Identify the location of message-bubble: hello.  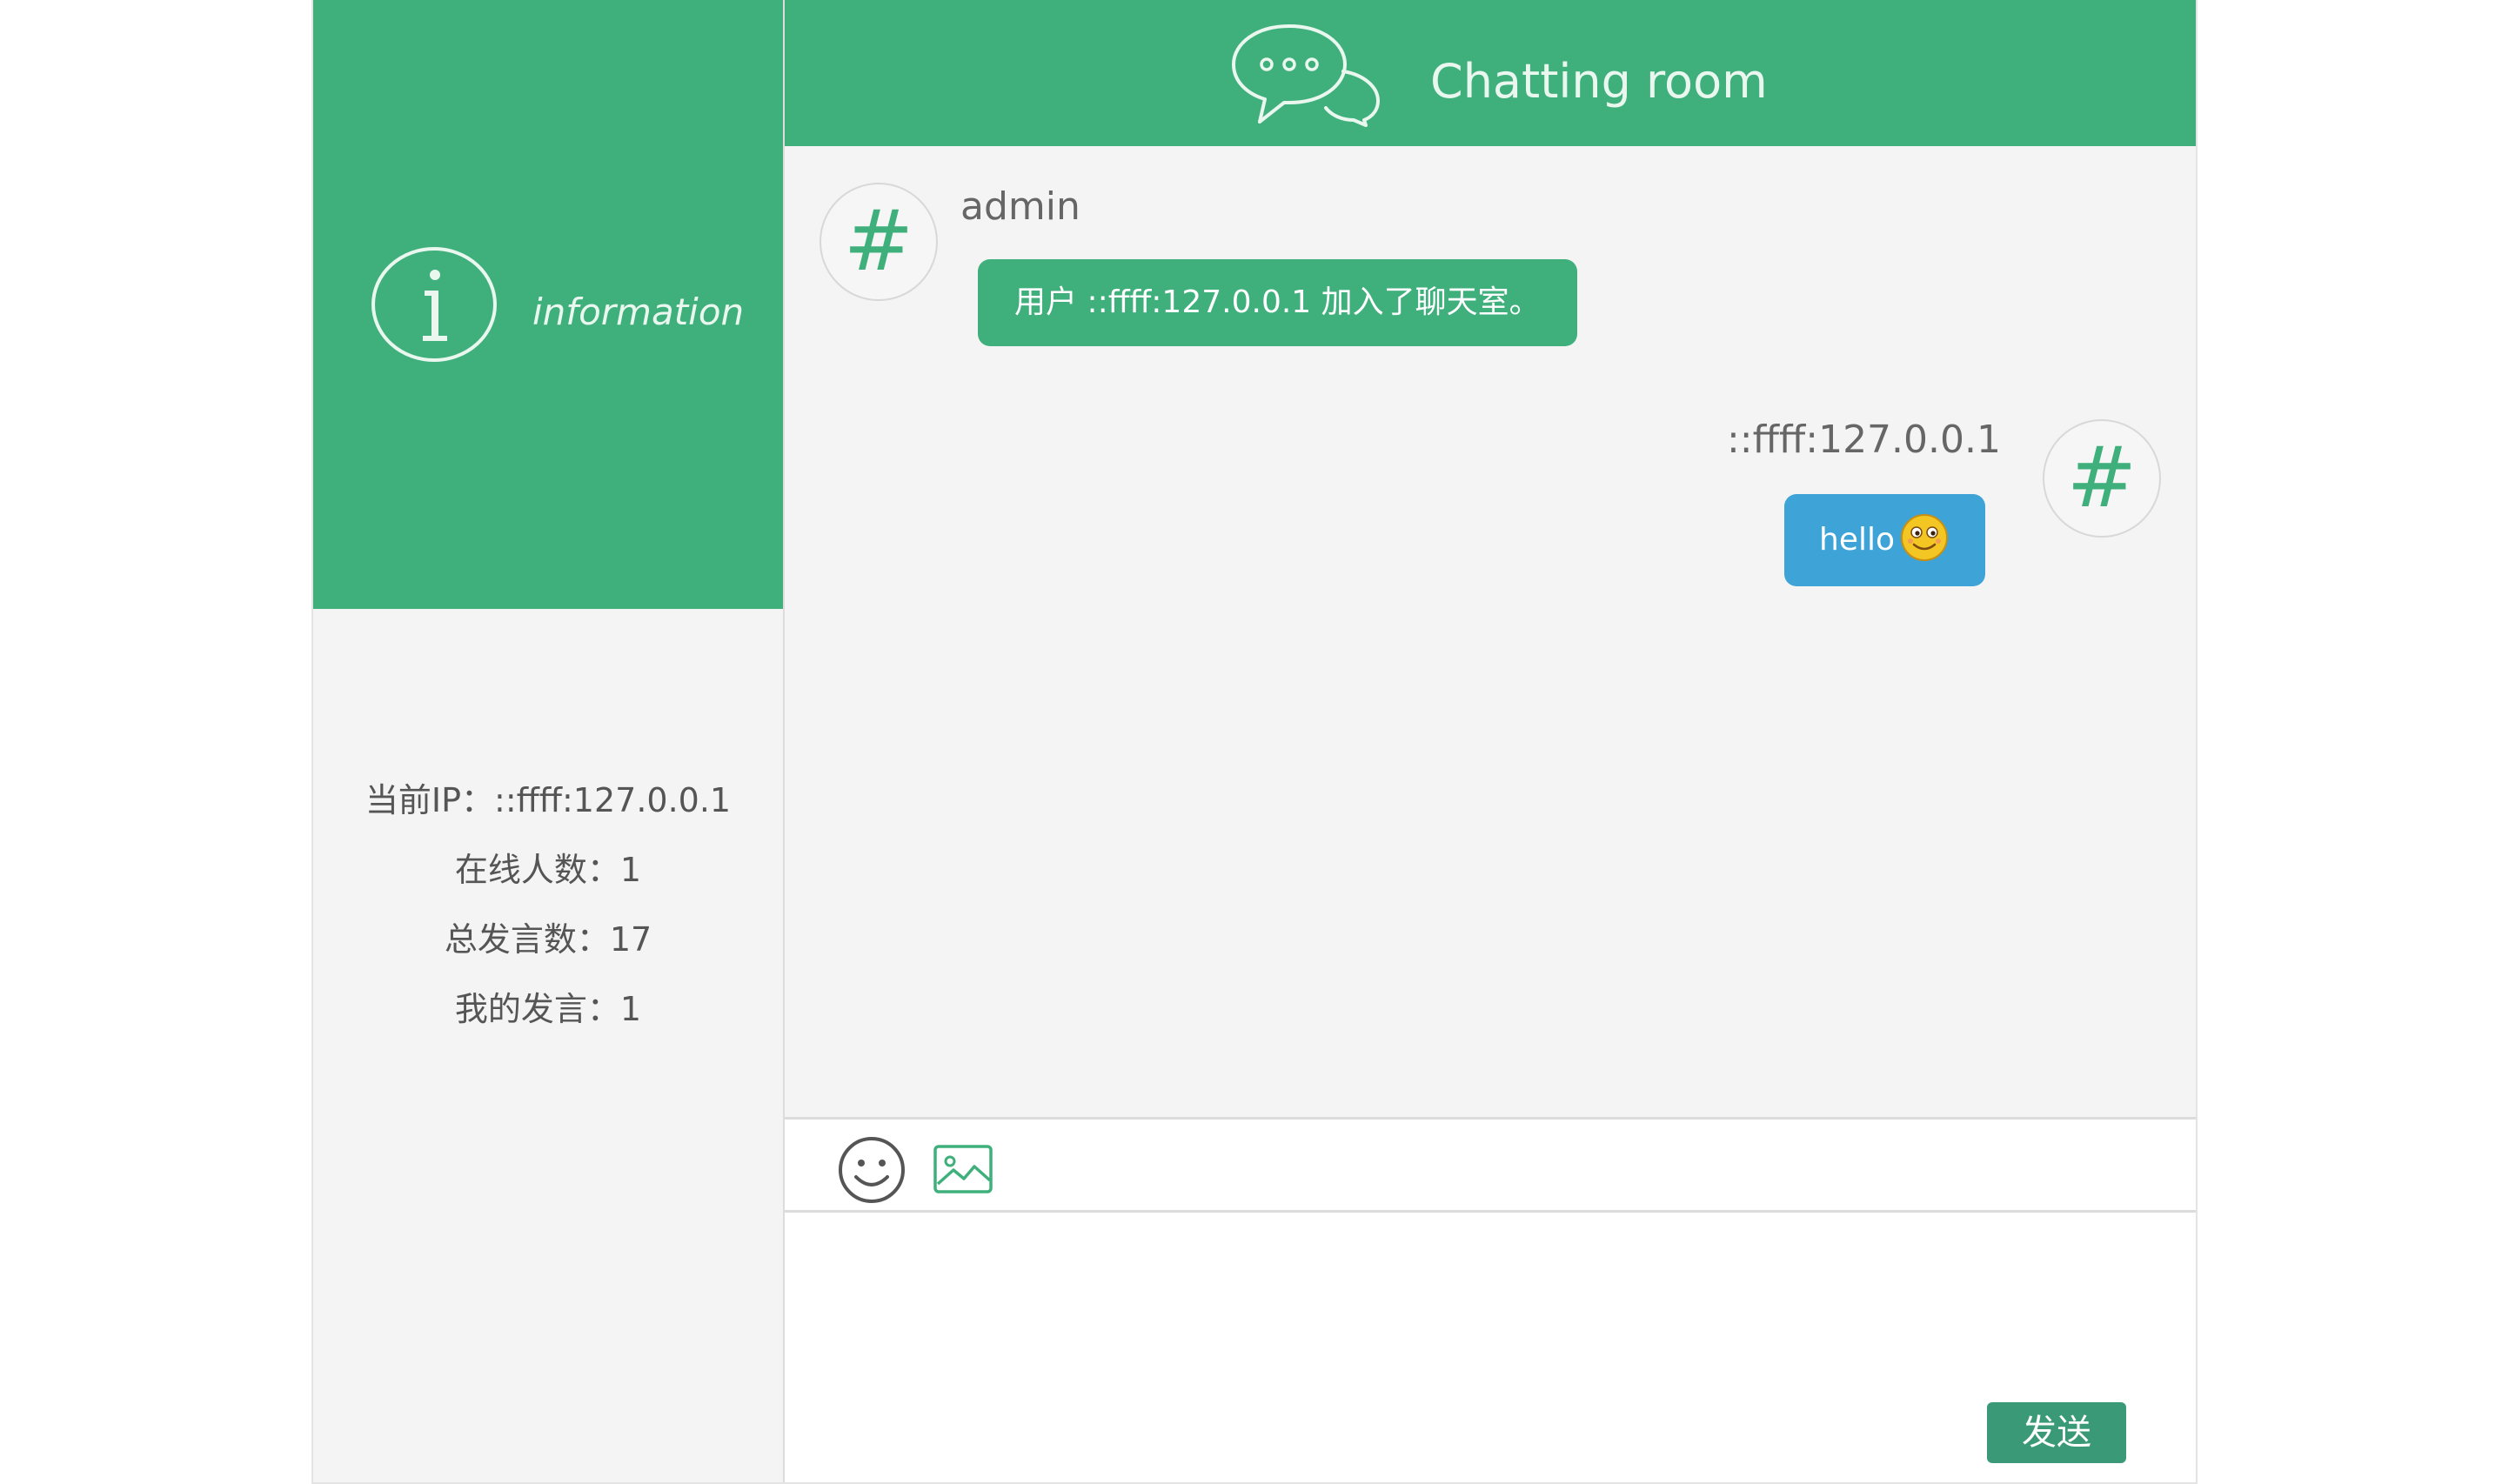
(1884, 540).